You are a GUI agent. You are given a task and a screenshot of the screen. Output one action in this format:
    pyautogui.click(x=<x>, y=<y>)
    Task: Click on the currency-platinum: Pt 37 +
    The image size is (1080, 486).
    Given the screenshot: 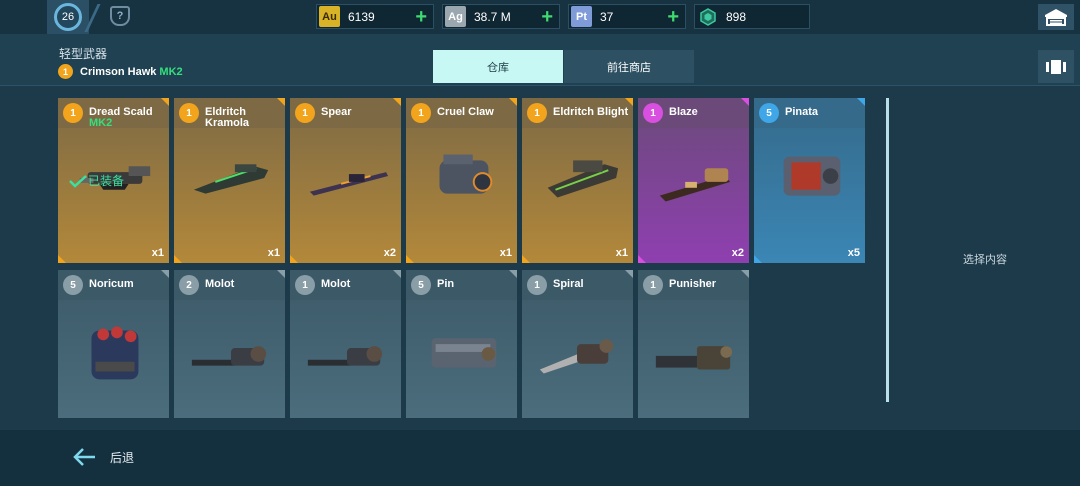 What is the action you would take?
    pyautogui.click(x=627, y=16)
    